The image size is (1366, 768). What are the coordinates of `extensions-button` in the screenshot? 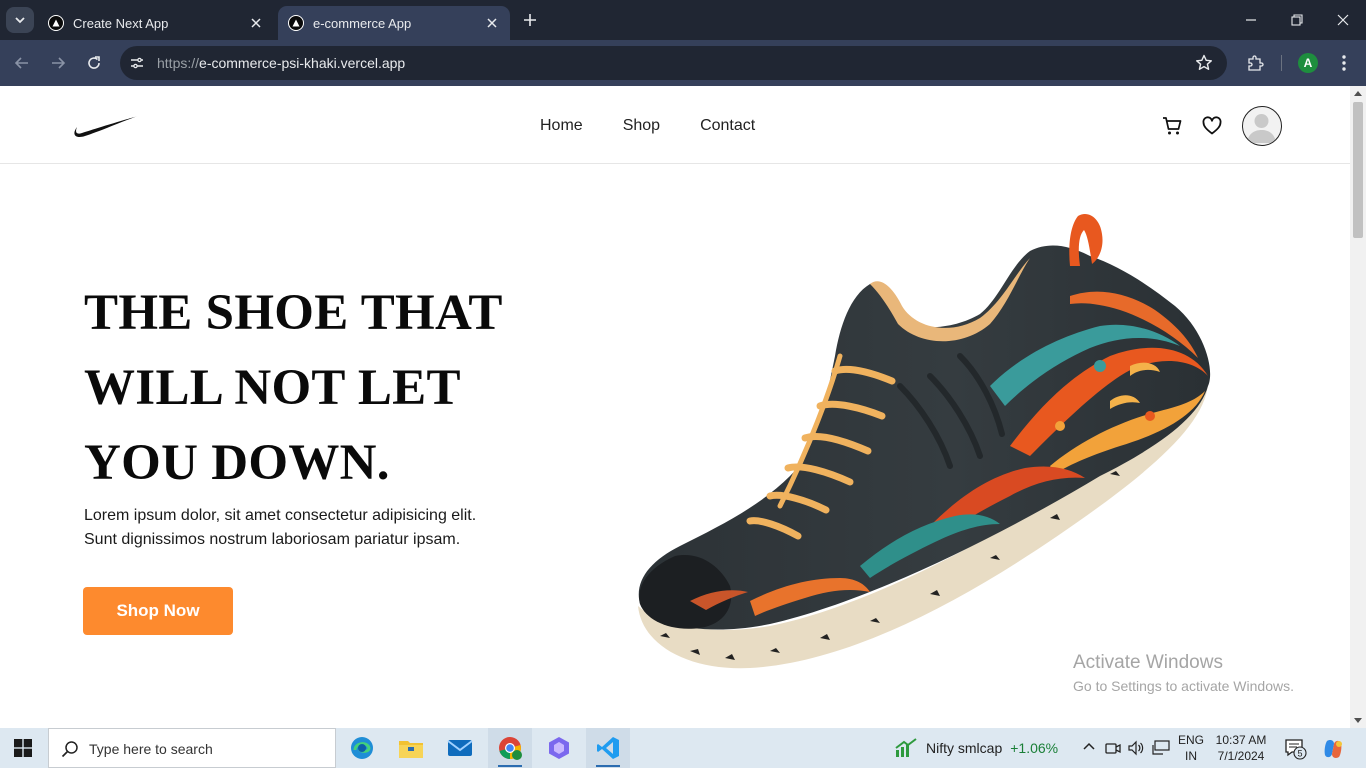 It's located at (1255, 63).